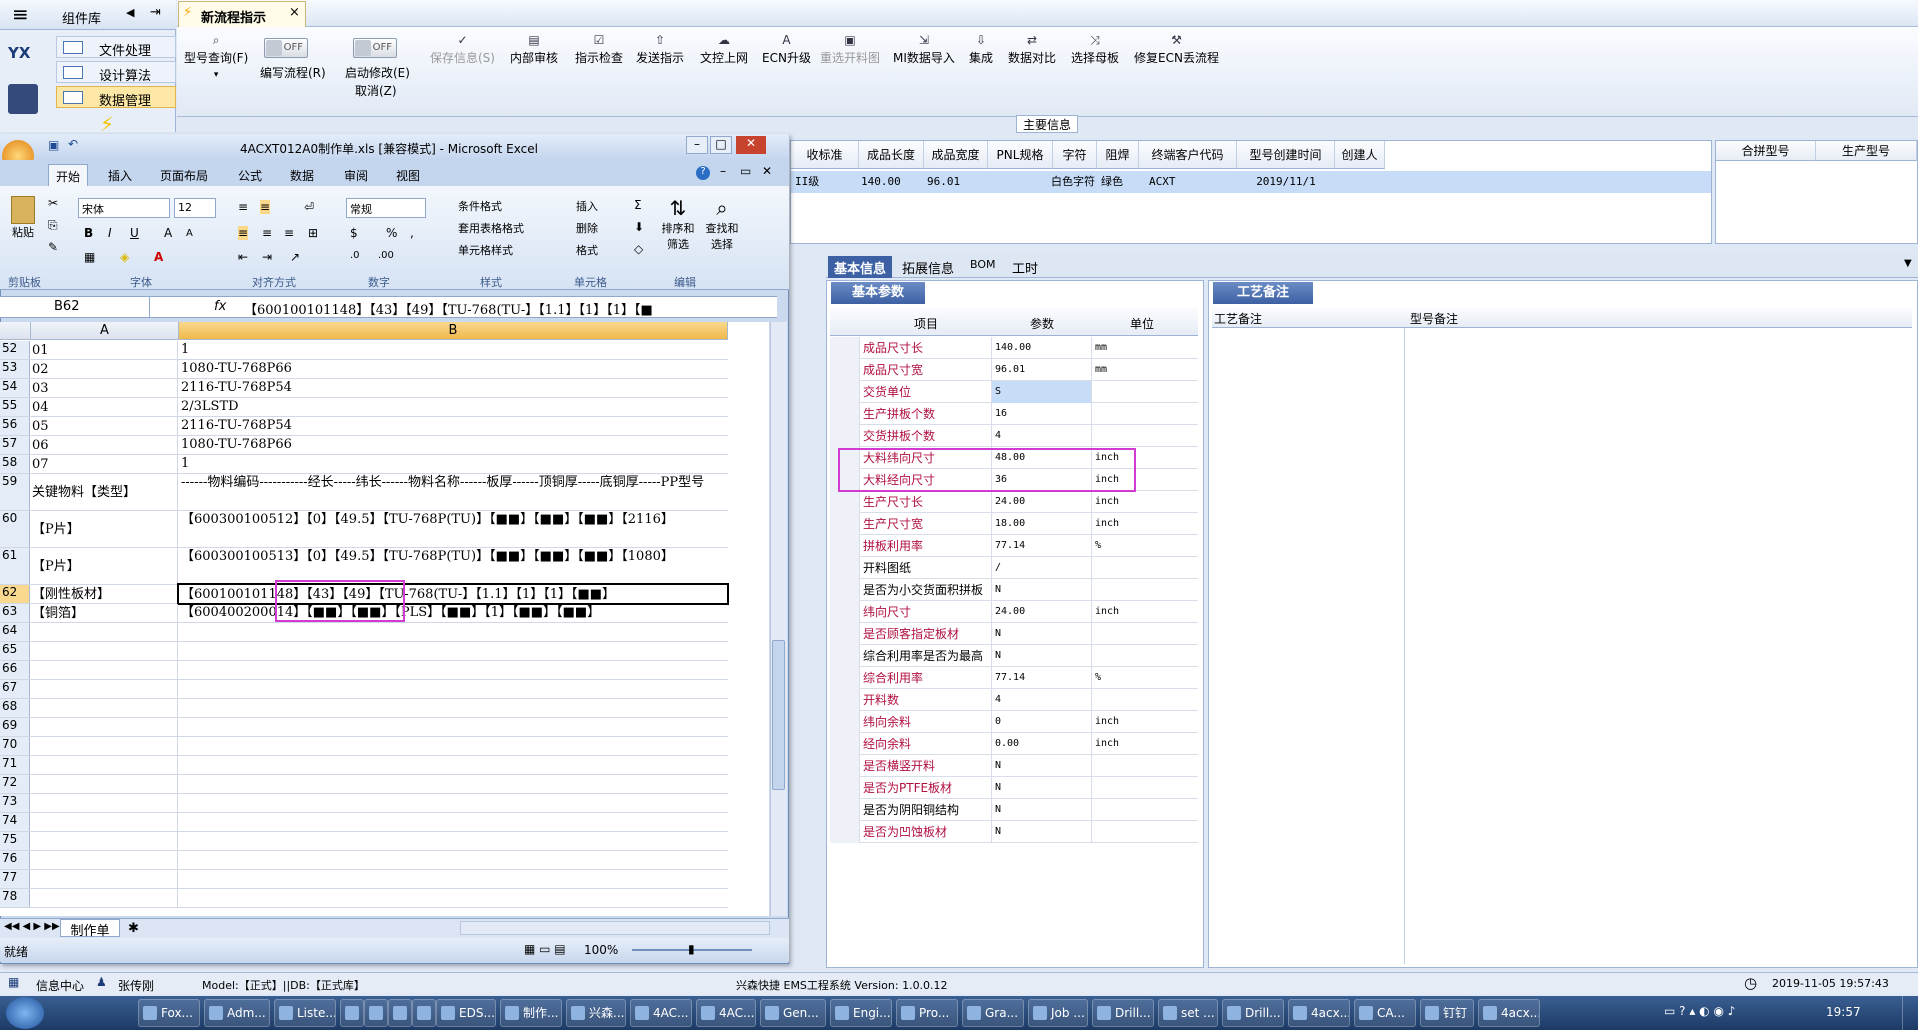  Describe the element at coordinates (1014, 436) in the screenshot. I see `param-row: 交货拼板个数 4` at that location.